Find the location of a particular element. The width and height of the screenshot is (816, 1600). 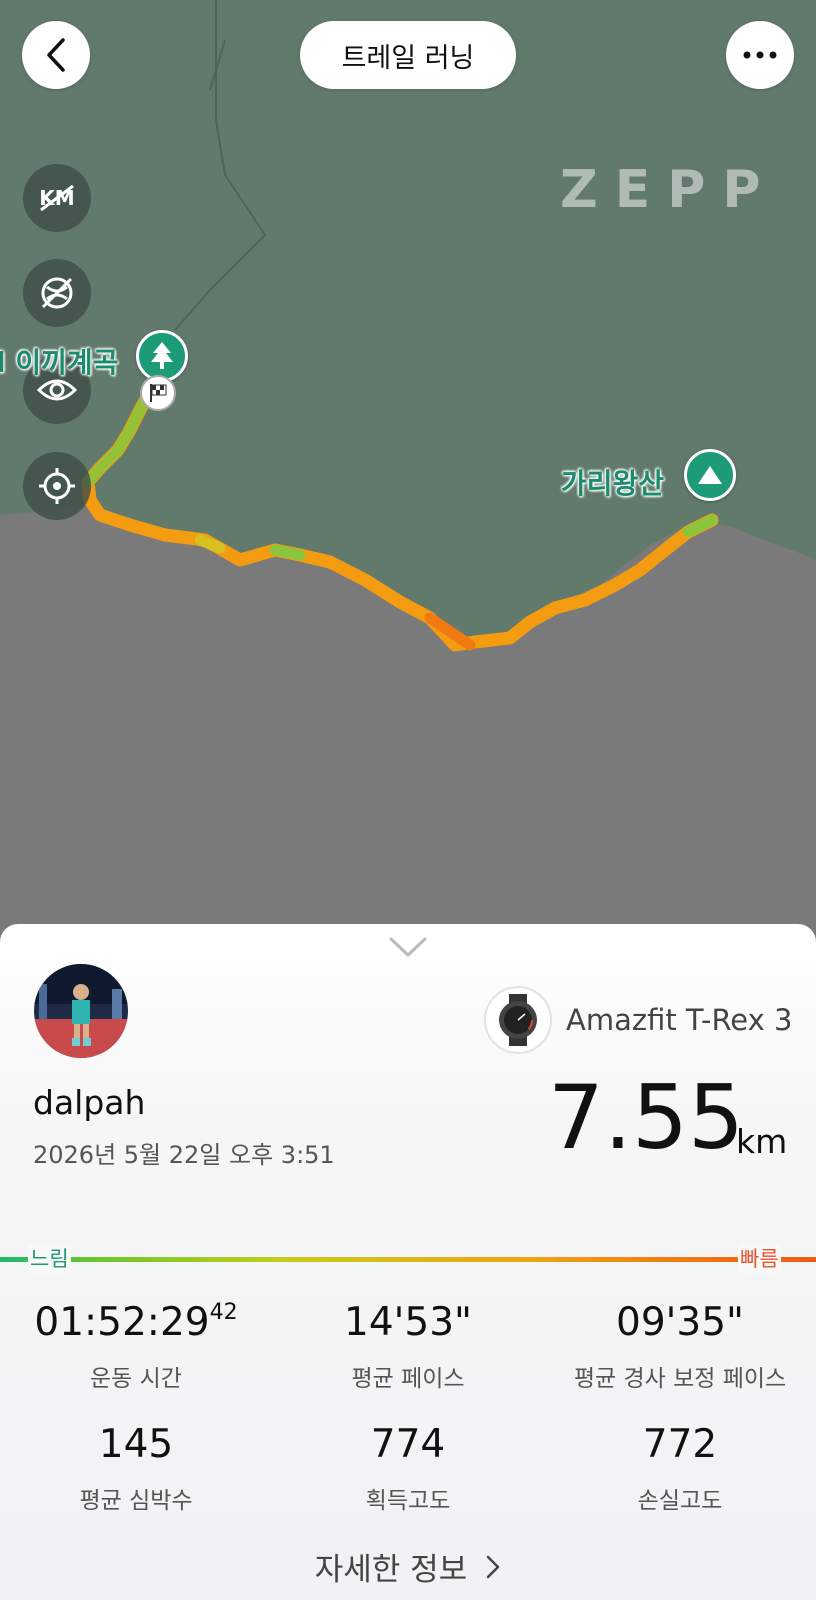

stat-value: 09'35" is located at coordinates (680, 1322).